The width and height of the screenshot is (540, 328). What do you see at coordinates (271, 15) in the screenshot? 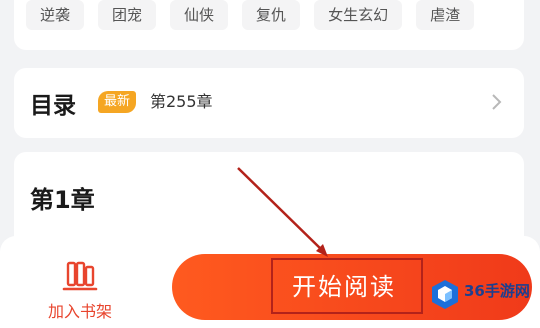
I see `tag-item: 复仇` at bounding box center [271, 15].